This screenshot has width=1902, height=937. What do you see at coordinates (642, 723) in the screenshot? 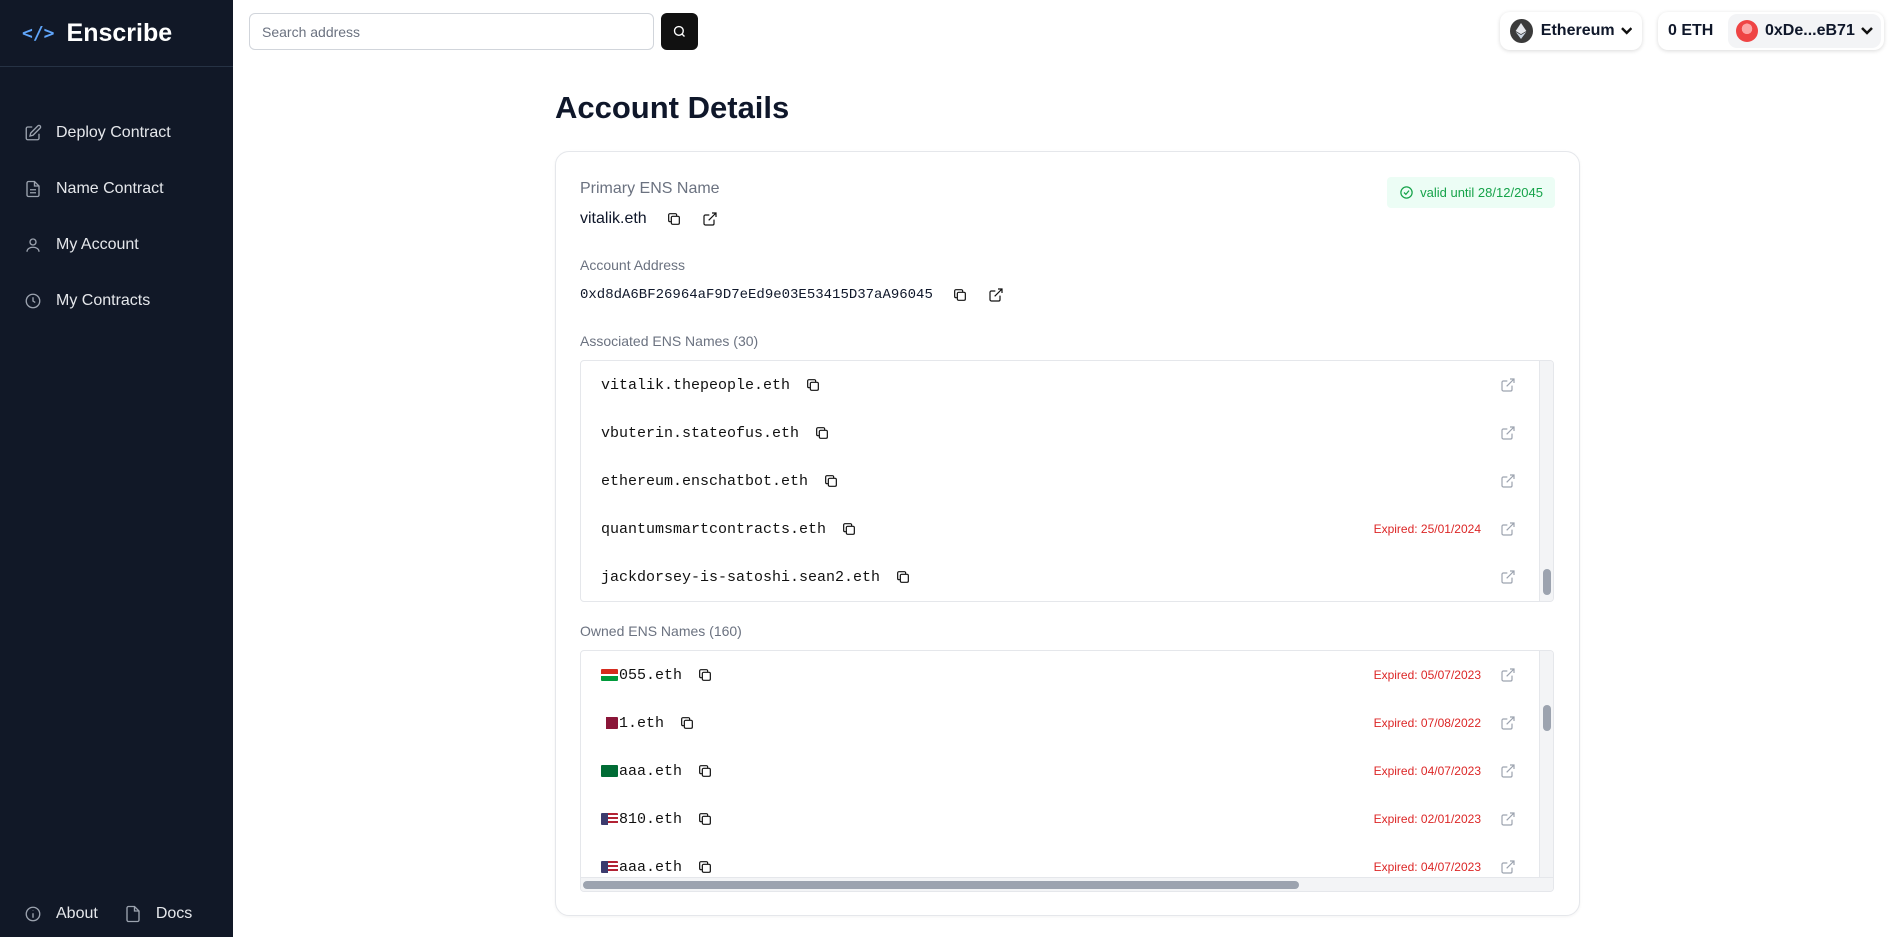
I see `ens-name: 1.eth` at bounding box center [642, 723].